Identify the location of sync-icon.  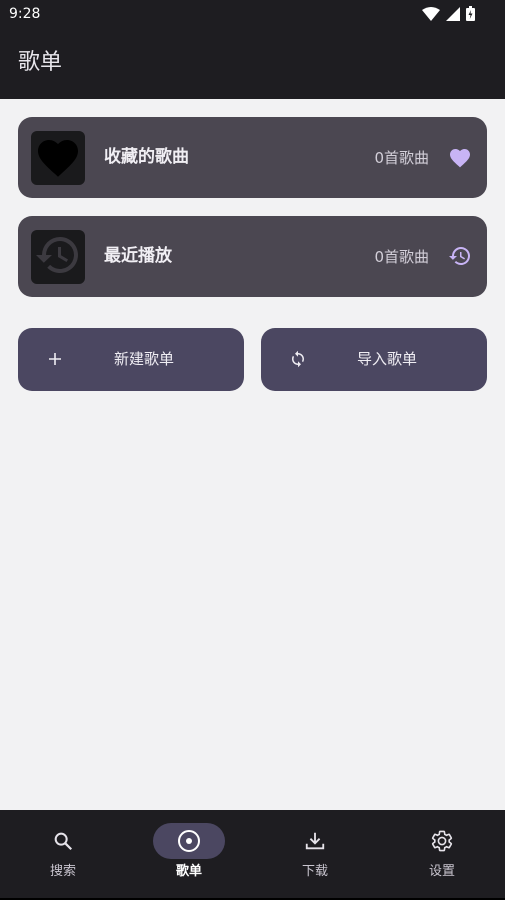
(298, 359).